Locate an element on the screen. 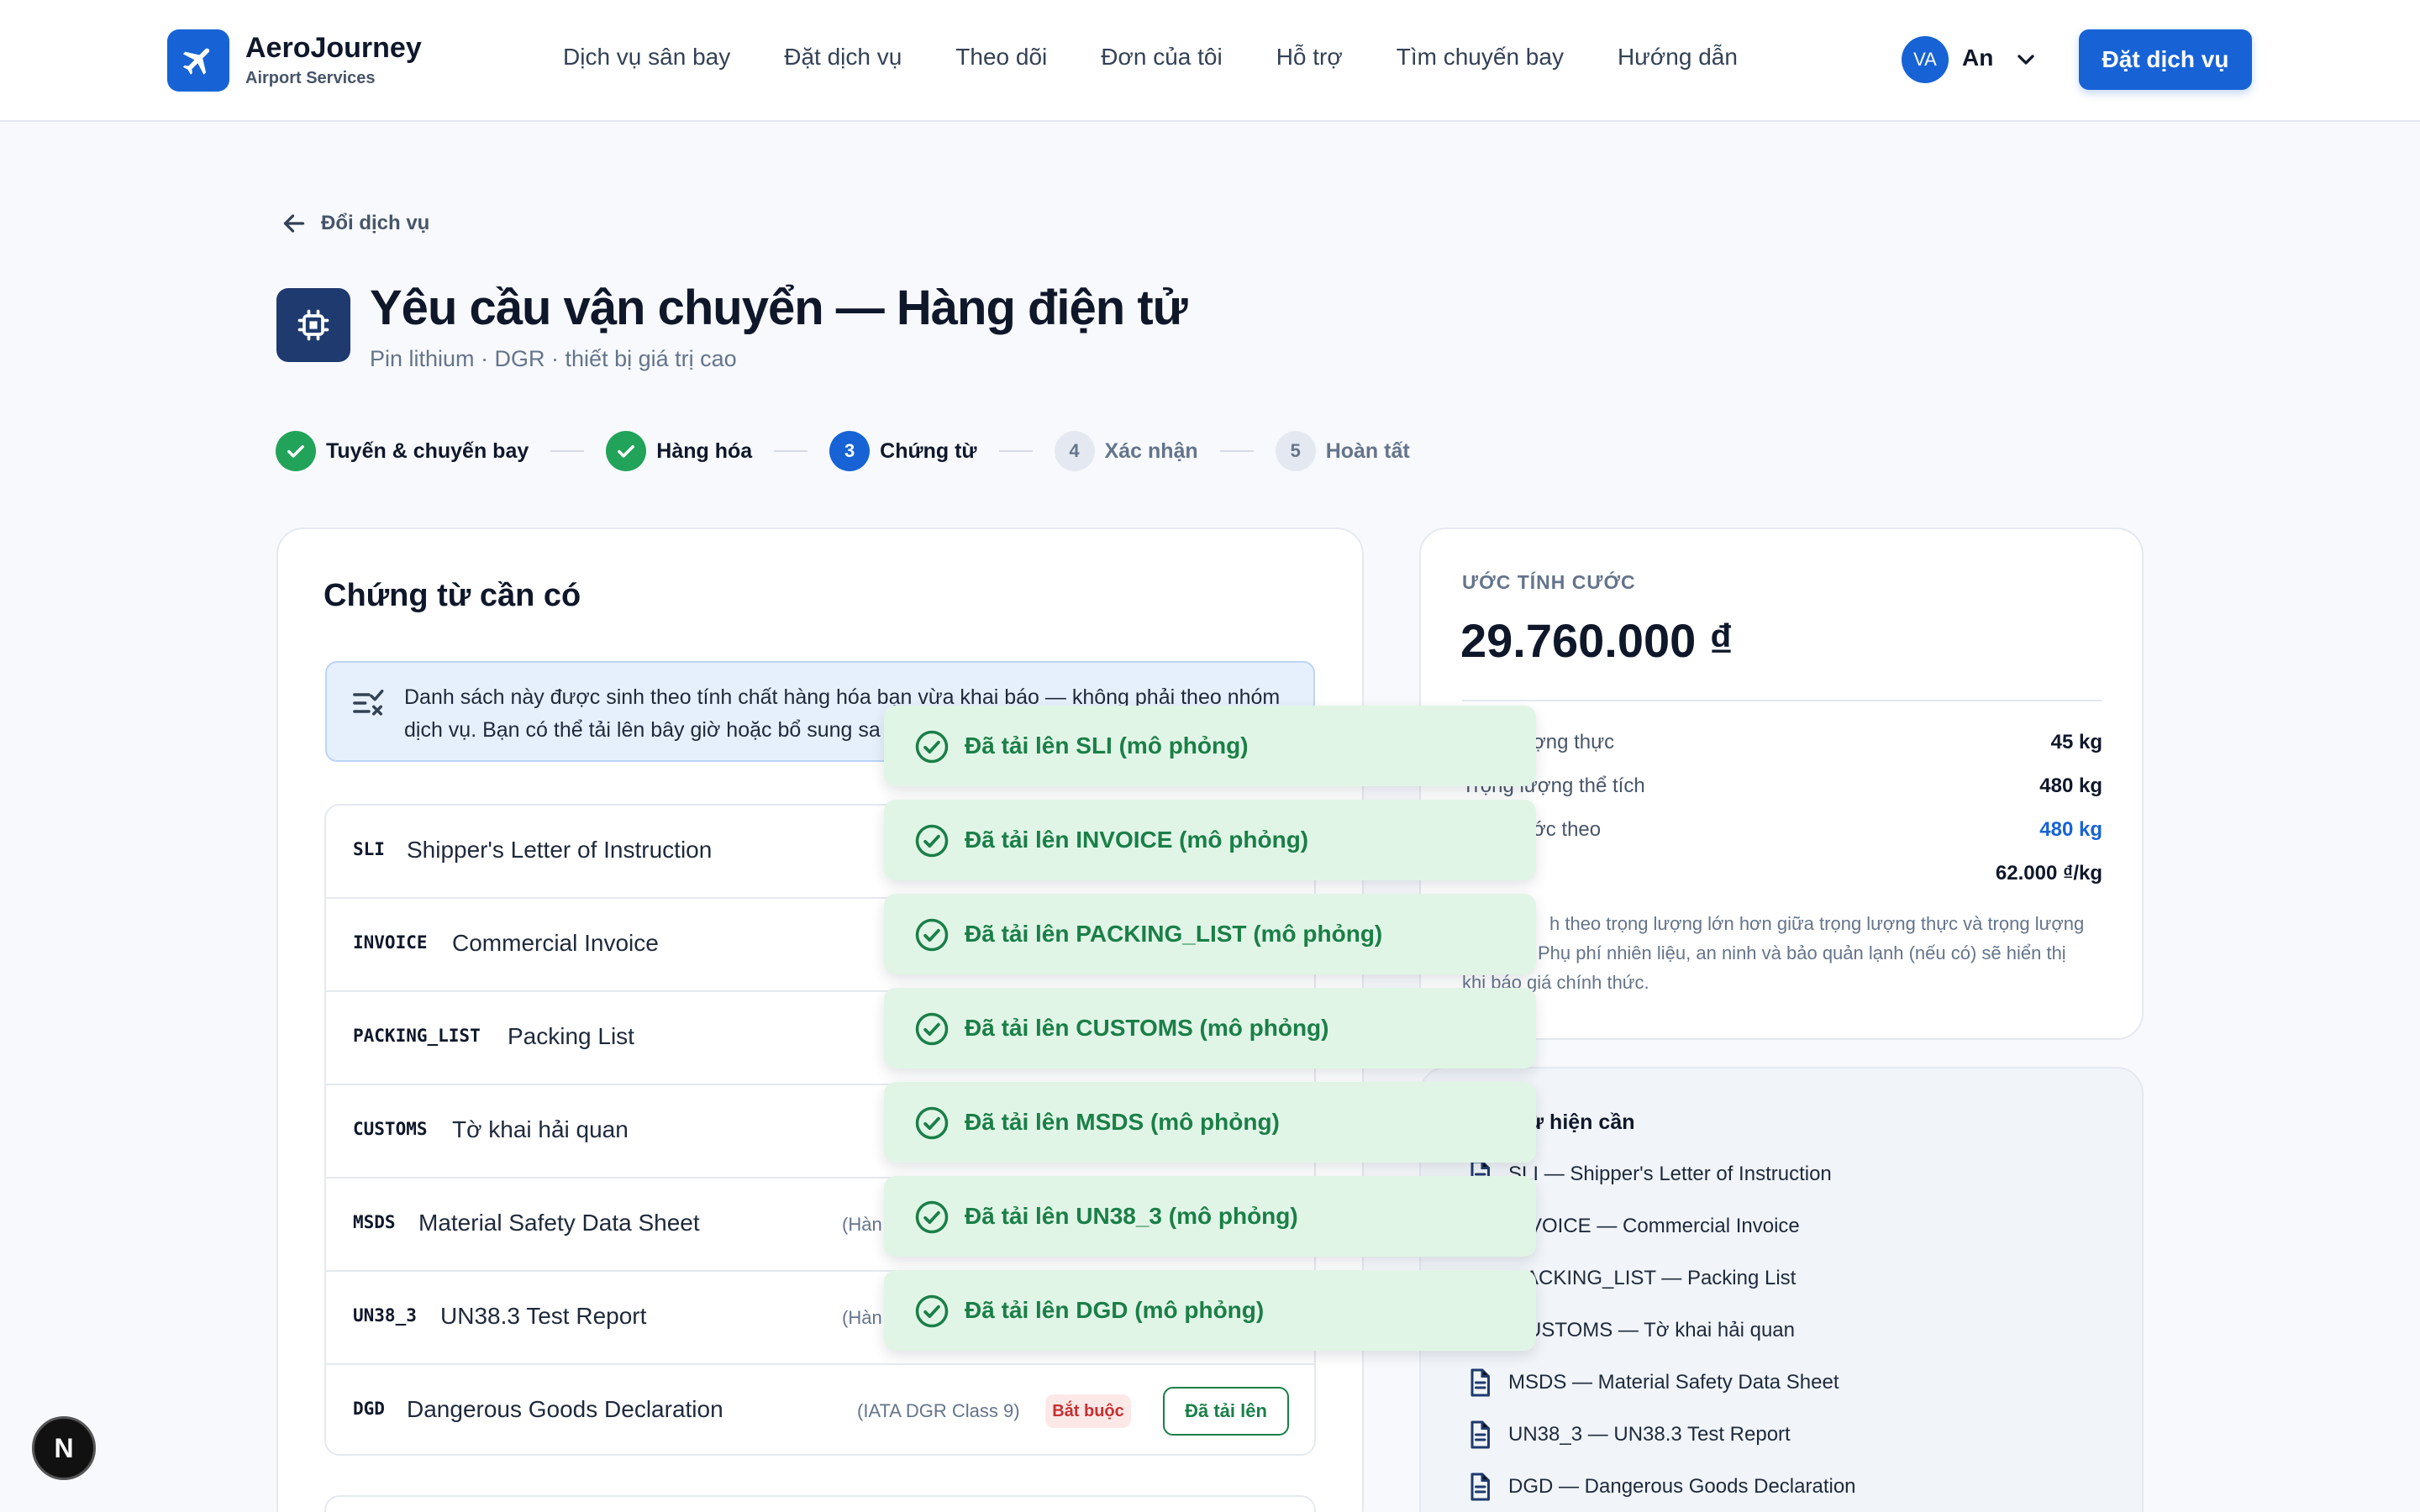 Image resolution: width=2420 pixels, height=1512 pixels. toast-message: Đã tải lên SLI (mô phỏng) is located at coordinates (1107, 745).